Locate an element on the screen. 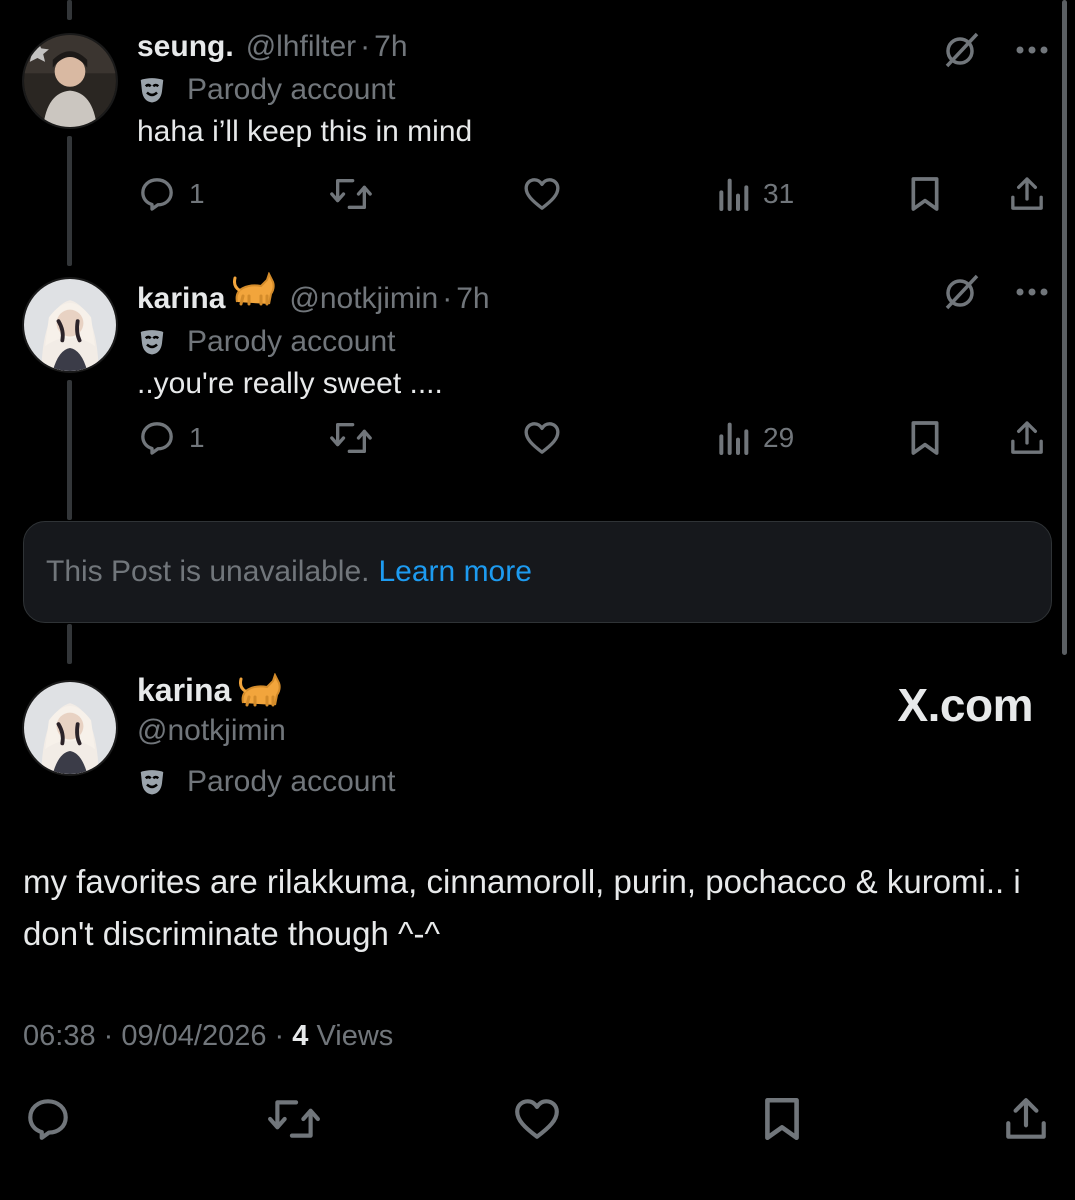 This screenshot has width=1075, height=1200. post-header: seung. @lhfilter · 7h is located at coordinates (594, 47).